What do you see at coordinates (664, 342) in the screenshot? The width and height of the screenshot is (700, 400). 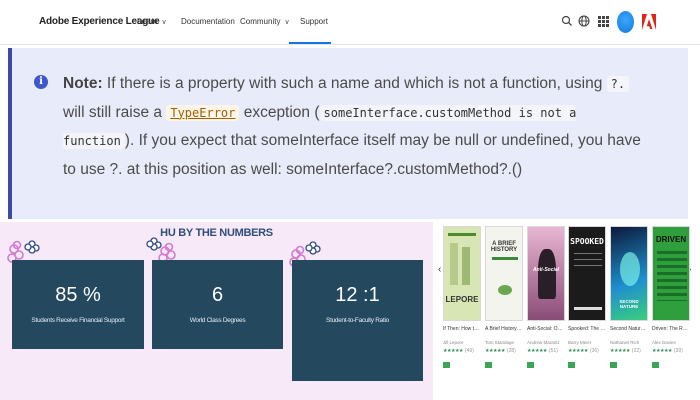 I see `book-author: Alex Davies` at bounding box center [664, 342].